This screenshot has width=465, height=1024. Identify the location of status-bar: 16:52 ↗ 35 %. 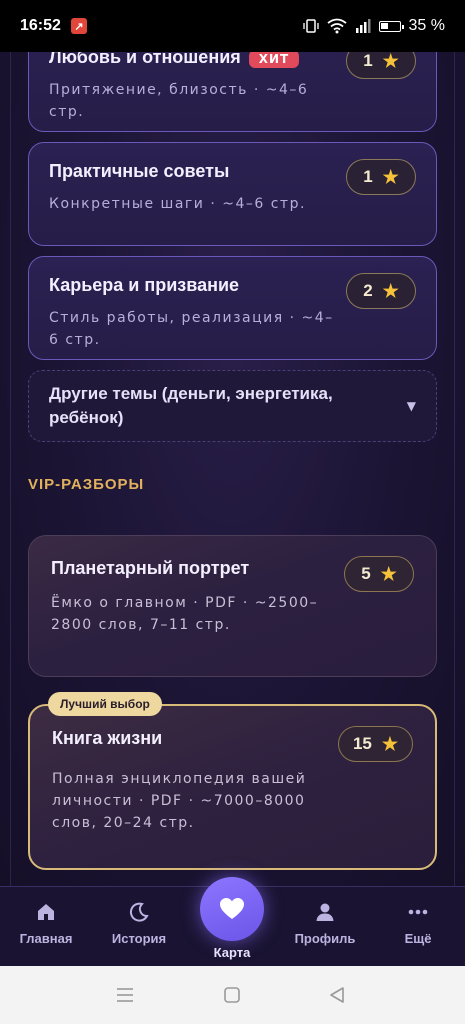
(232, 26).